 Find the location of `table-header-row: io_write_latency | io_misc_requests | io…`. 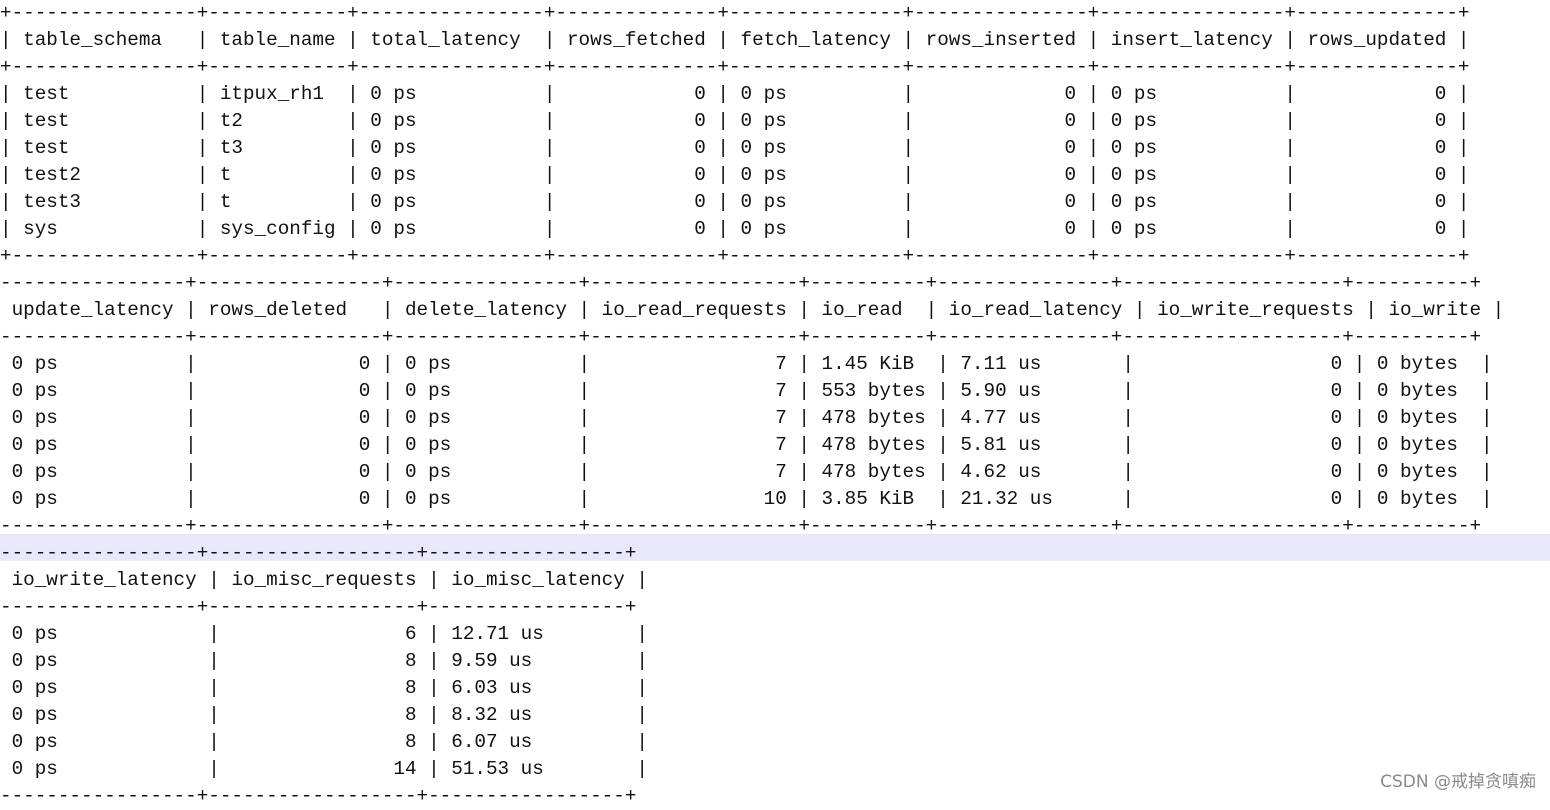

table-header-row: io_write_latency | io_misc_requests | io… is located at coordinates (324, 580).